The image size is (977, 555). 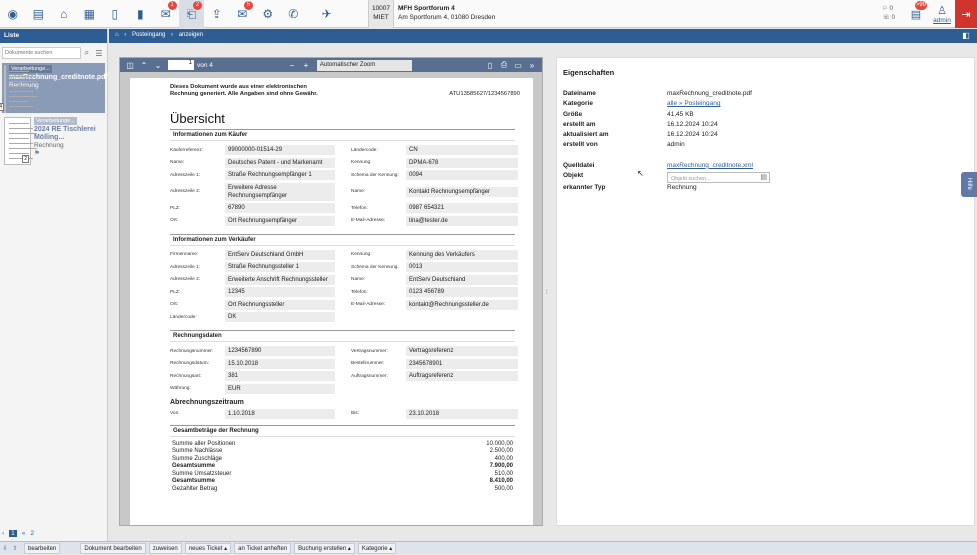 I want to click on breadcrumb-posteingang: Posteingang, so click(x=148, y=35).